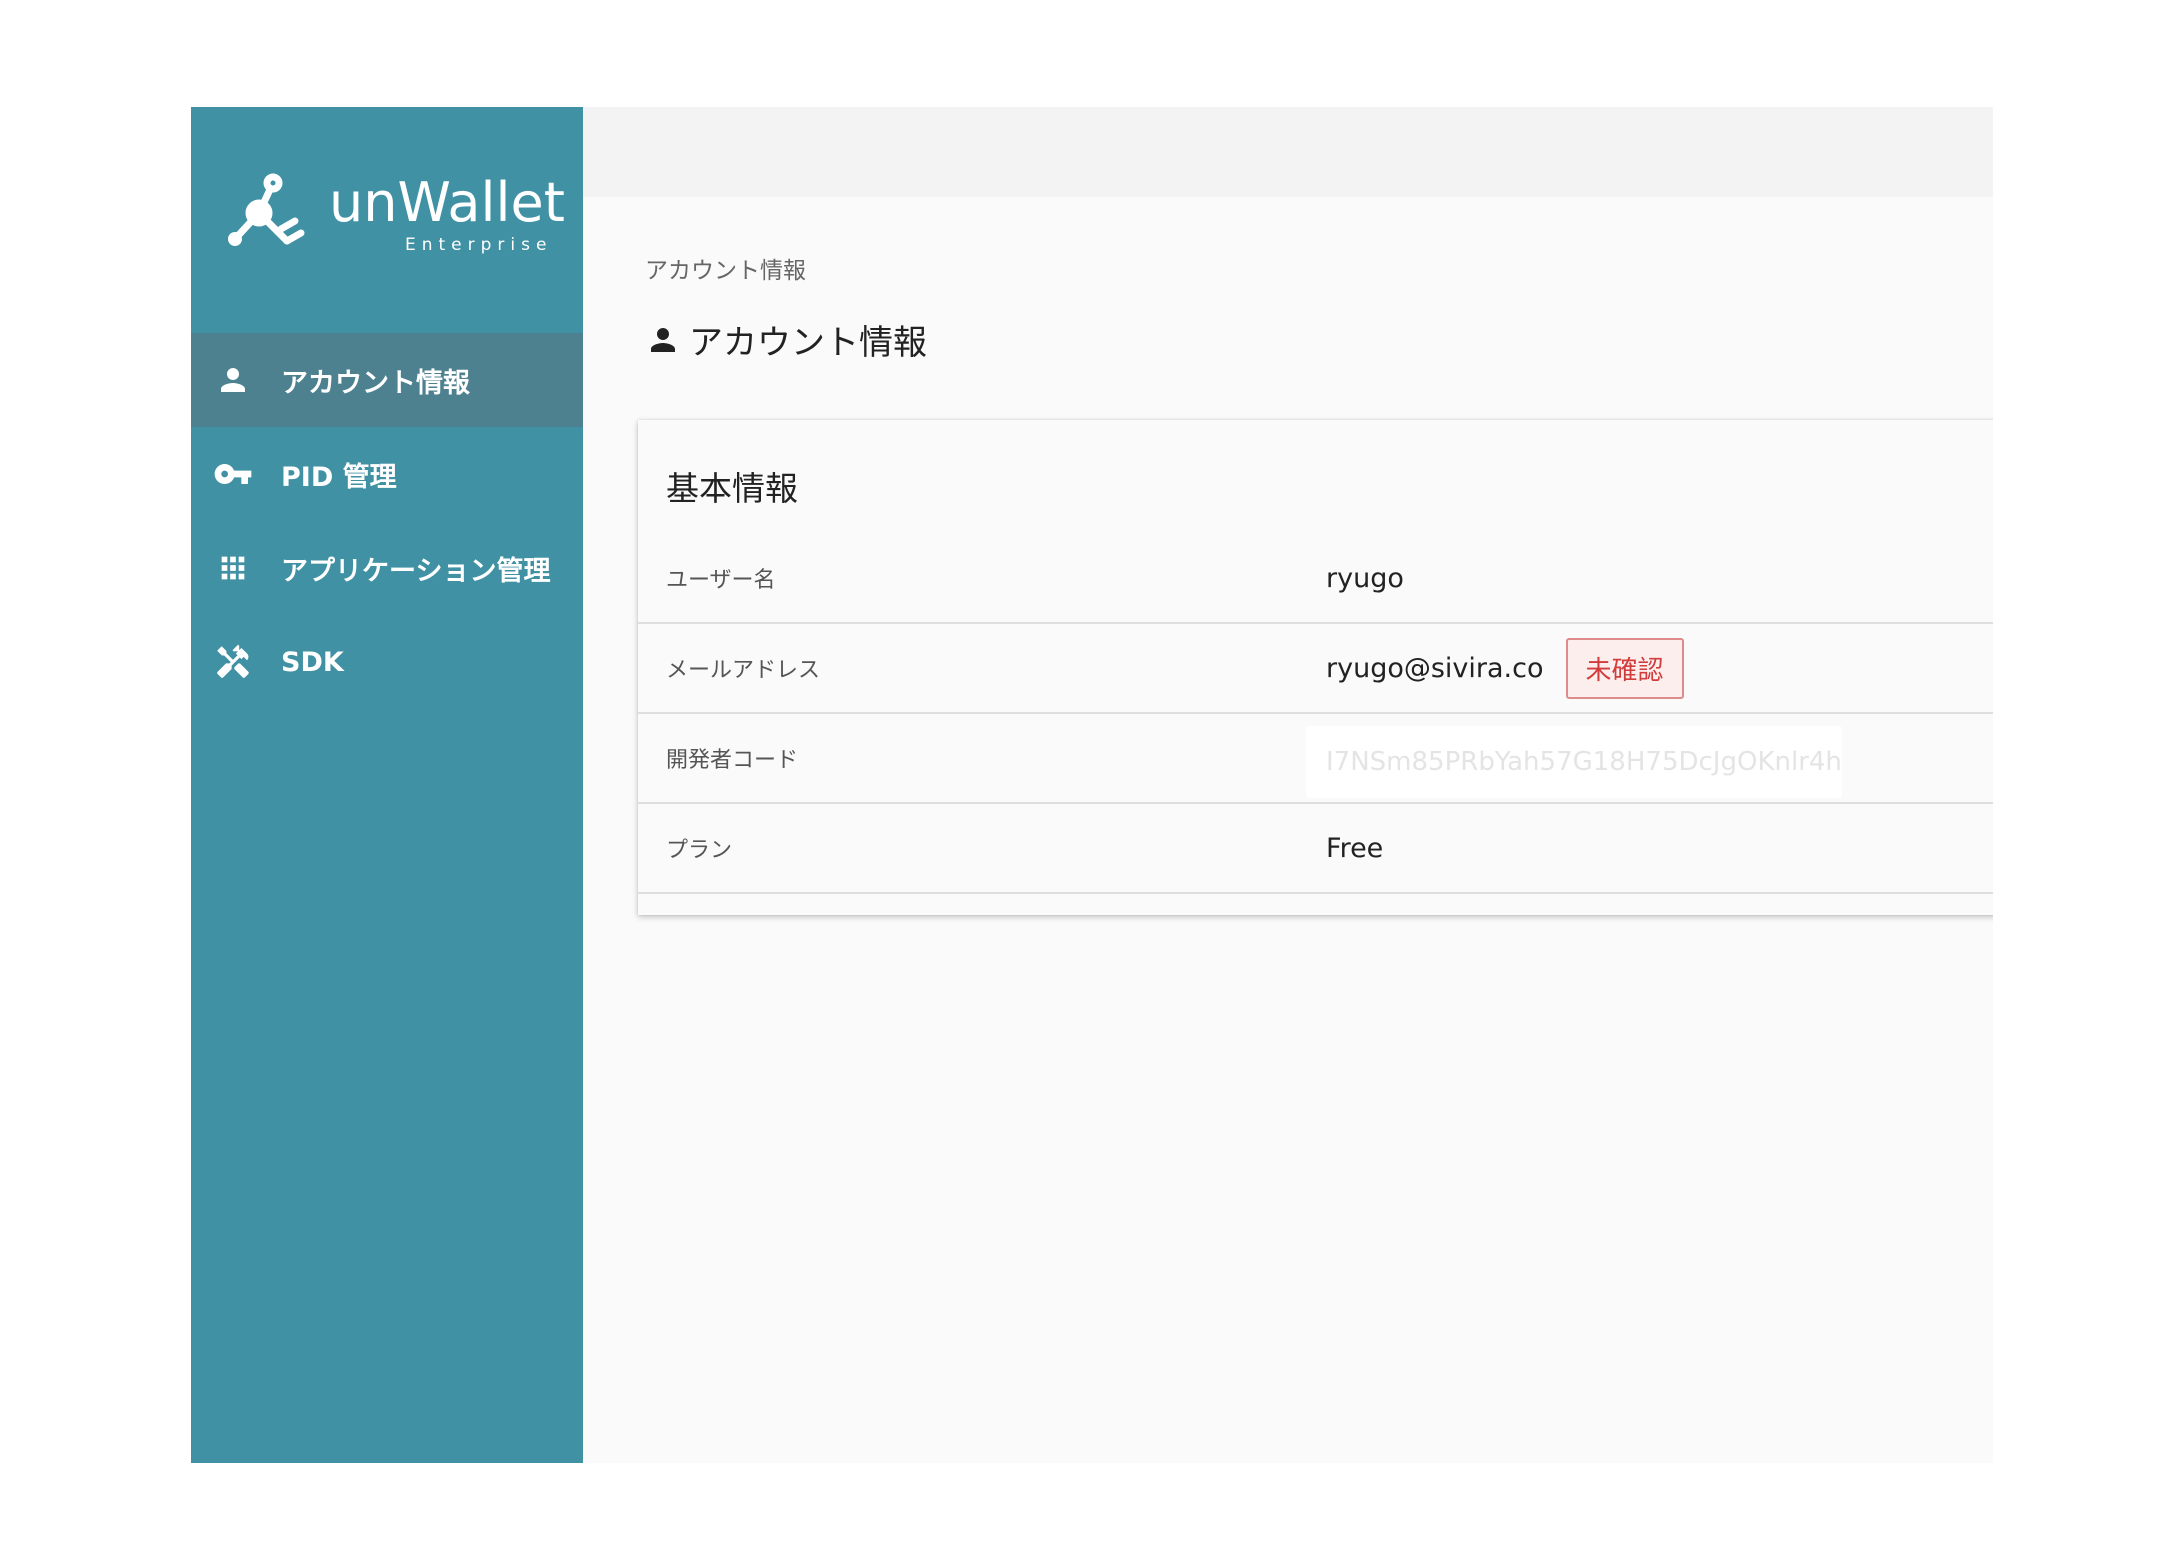 The width and height of the screenshot is (2170, 1564). What do you see at coordinates (1584, 762) in the screenshot?
I see `developer-code-text: I7NSm85PRbYah57G18H75DcJgOKnlr4h` at bounding box center [1584, 762].